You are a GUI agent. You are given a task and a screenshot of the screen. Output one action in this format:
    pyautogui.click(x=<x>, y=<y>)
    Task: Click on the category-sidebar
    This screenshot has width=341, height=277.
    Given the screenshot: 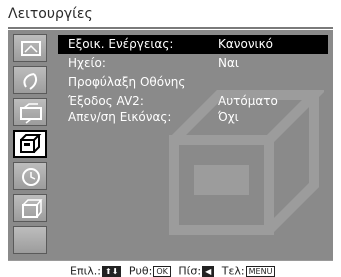 What is the action you would take?
    pyautogui.click(x=30, y=145)
    